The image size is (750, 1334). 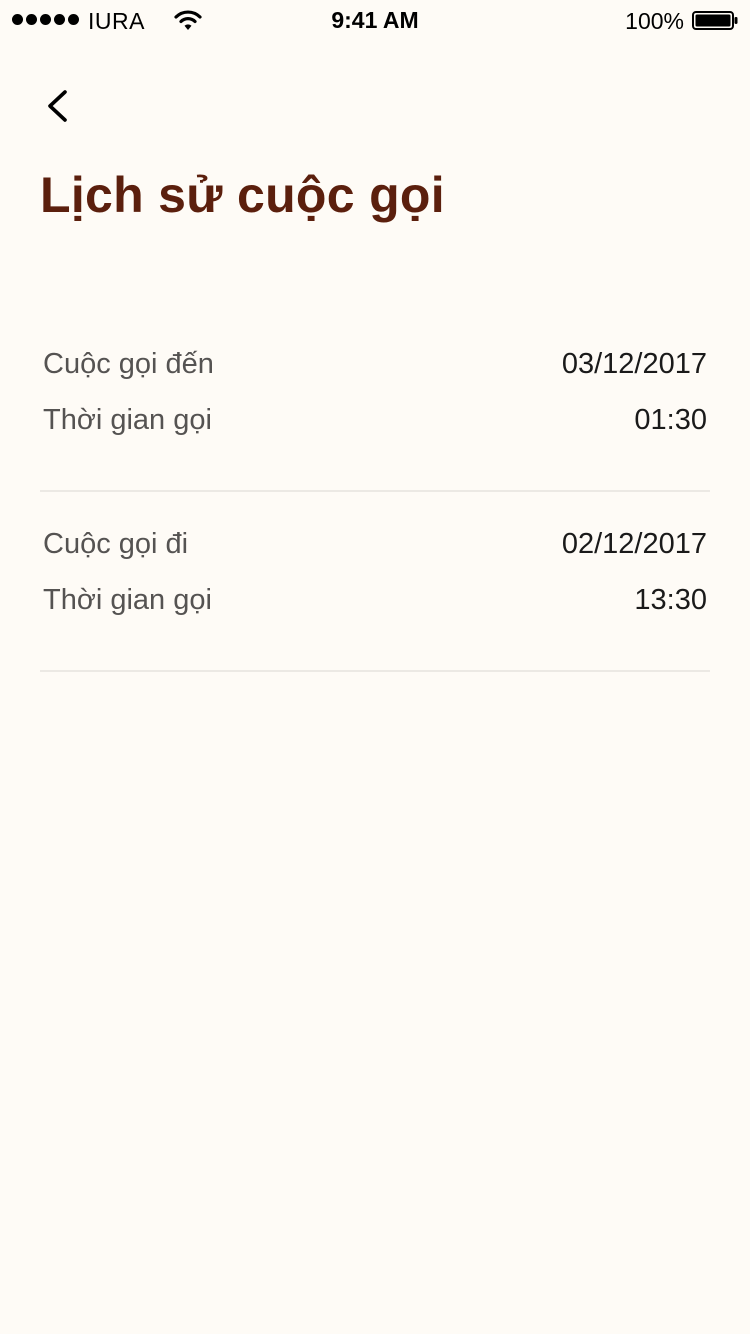 I want to click on call-date: 03/12/2017, so click(x=634, y=363).